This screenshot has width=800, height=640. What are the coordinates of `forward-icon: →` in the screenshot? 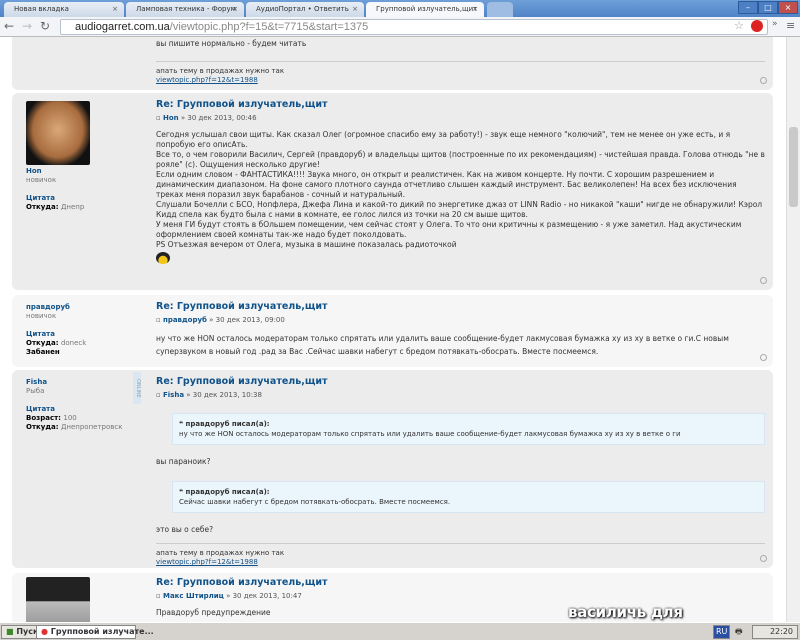 It's located at (27, 26).